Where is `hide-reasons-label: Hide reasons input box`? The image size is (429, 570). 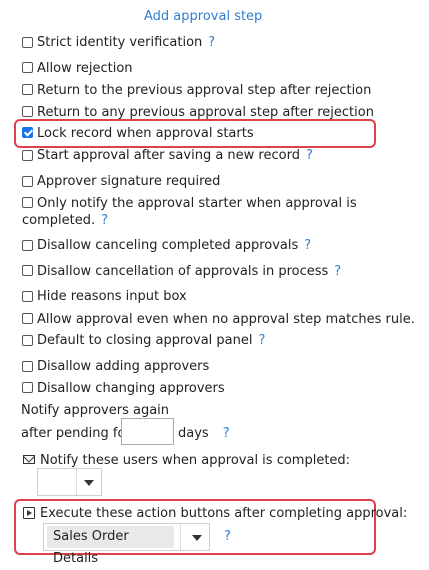
hide-reasons-label: Hide reasons input box is located at coordinates (112, 296).